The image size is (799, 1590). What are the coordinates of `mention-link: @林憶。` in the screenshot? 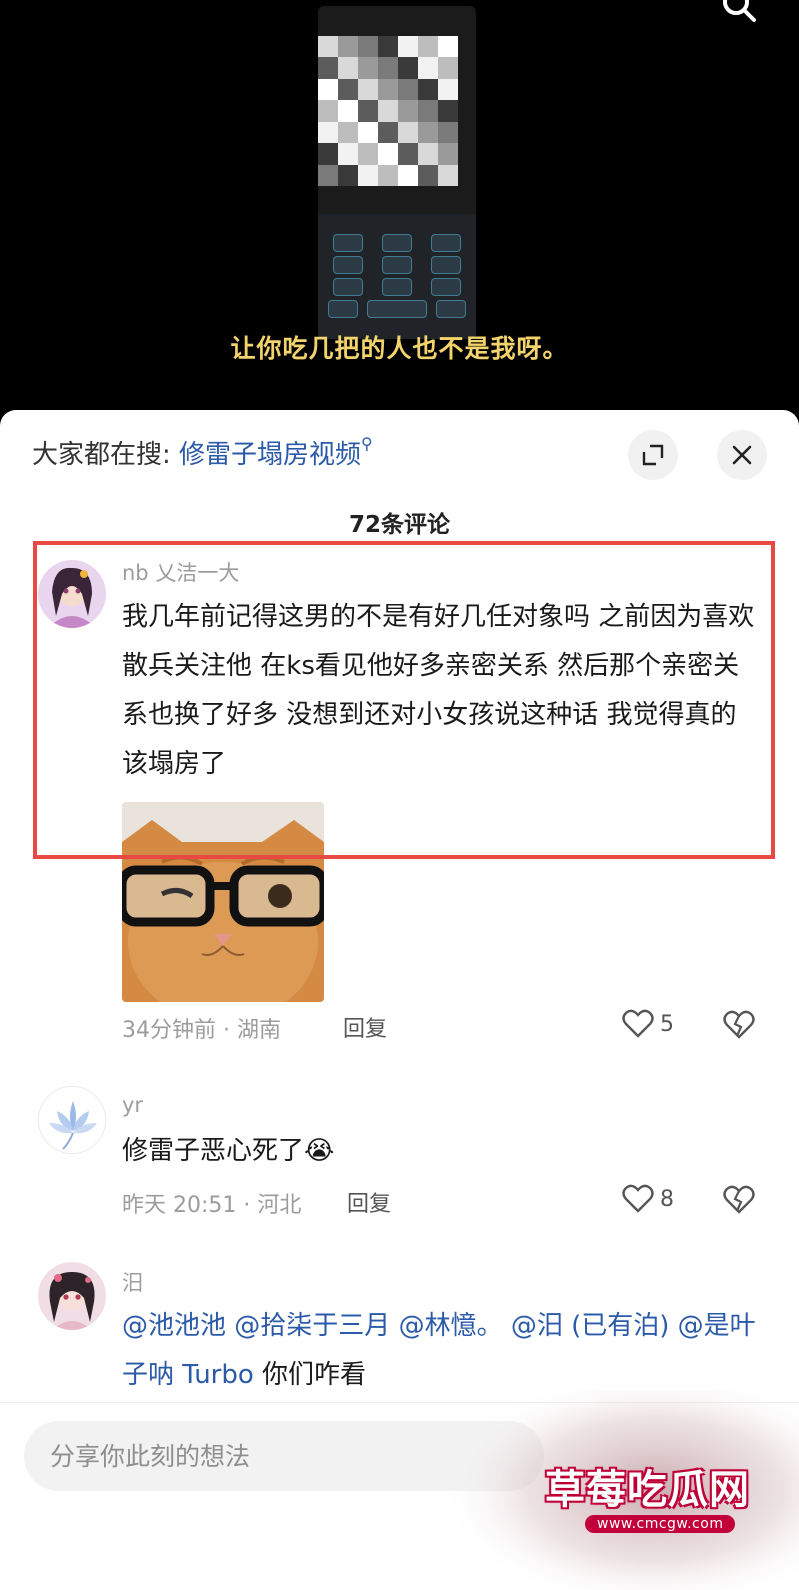 It's located at (451, 1326).